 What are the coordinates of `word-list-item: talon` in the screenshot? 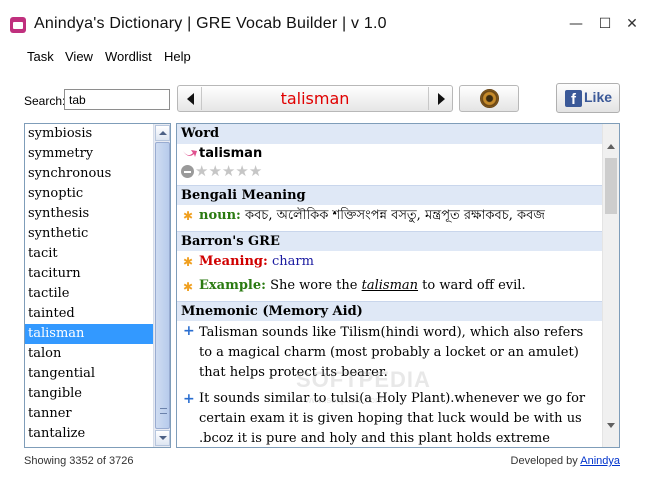 It's located at (89, 354).